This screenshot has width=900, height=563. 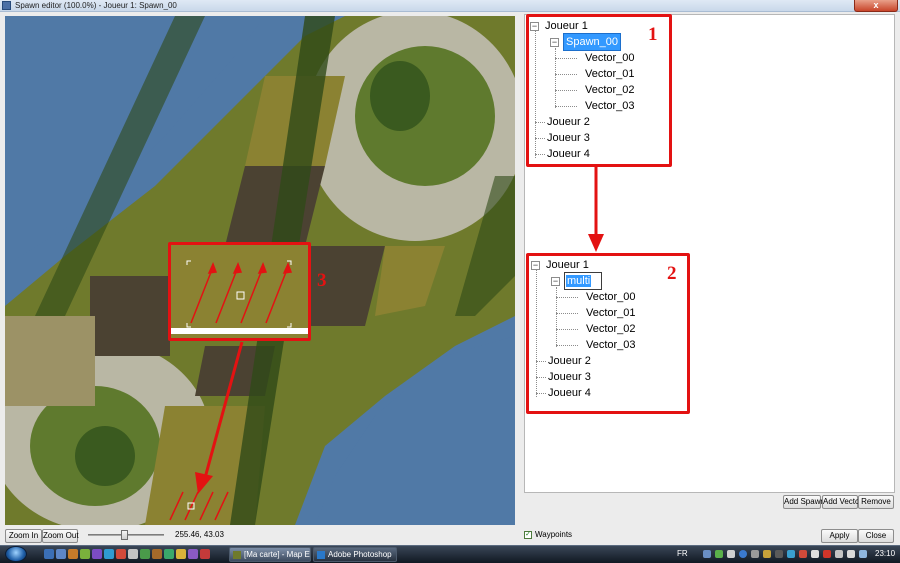 I want to click on remove-button: Remove, so click(x=876, y=502).